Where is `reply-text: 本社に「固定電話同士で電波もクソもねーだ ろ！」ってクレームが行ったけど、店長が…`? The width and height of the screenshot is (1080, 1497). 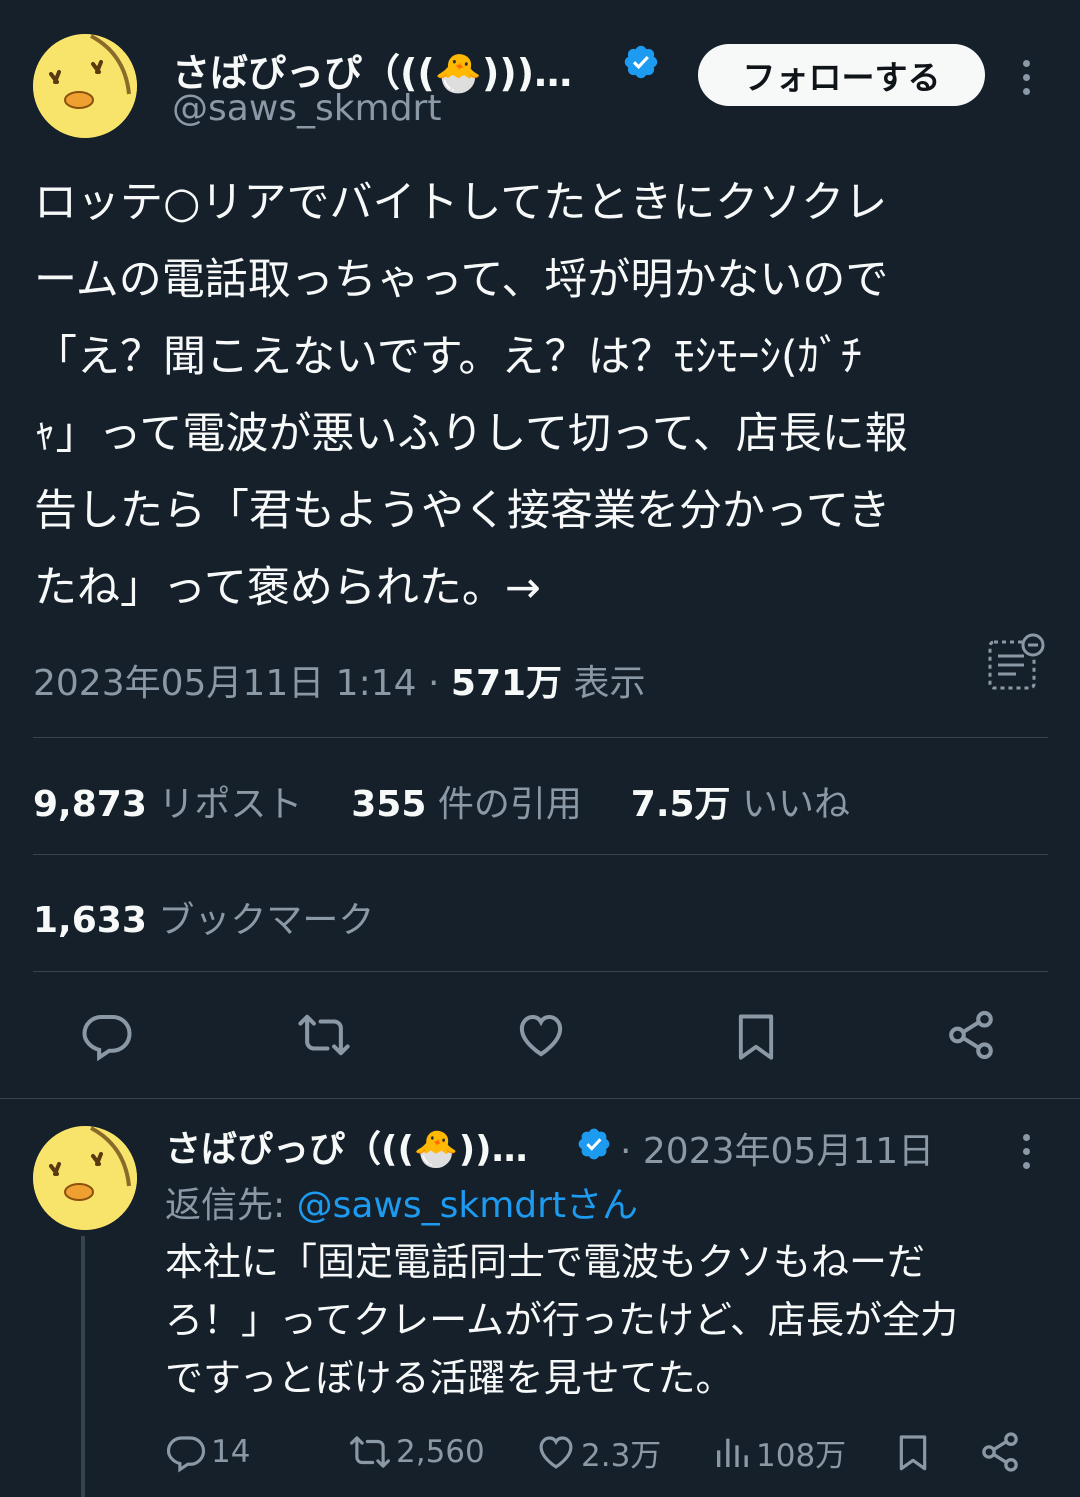
reply-text: 本社に「固定電話同士で電波もクソもねーだ ろ！」ってクレームが行ったけど、店長が… is located at coordinates (610, 1320).